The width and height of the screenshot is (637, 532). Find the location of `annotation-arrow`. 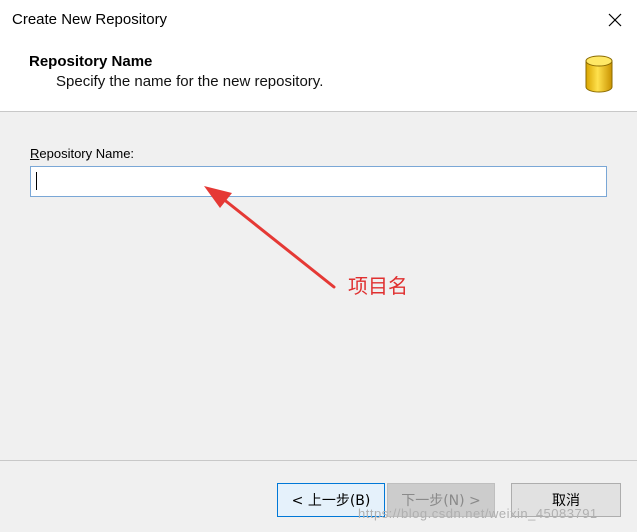

annotation-arrow is located at coordinates (270, 237).